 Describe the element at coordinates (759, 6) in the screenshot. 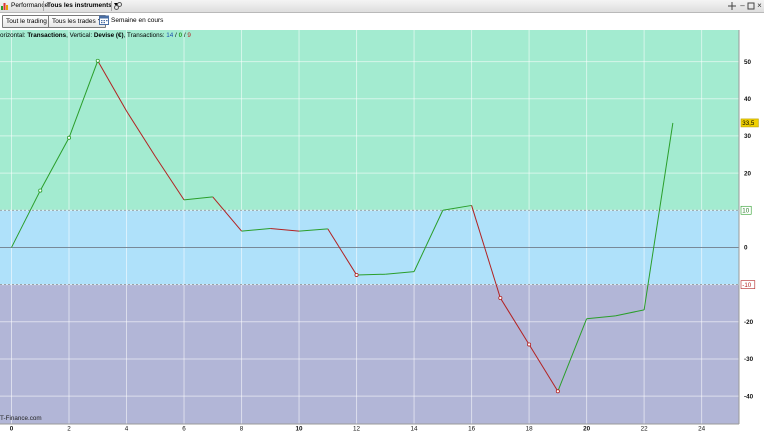

I see `close-icon: ×` at that location.